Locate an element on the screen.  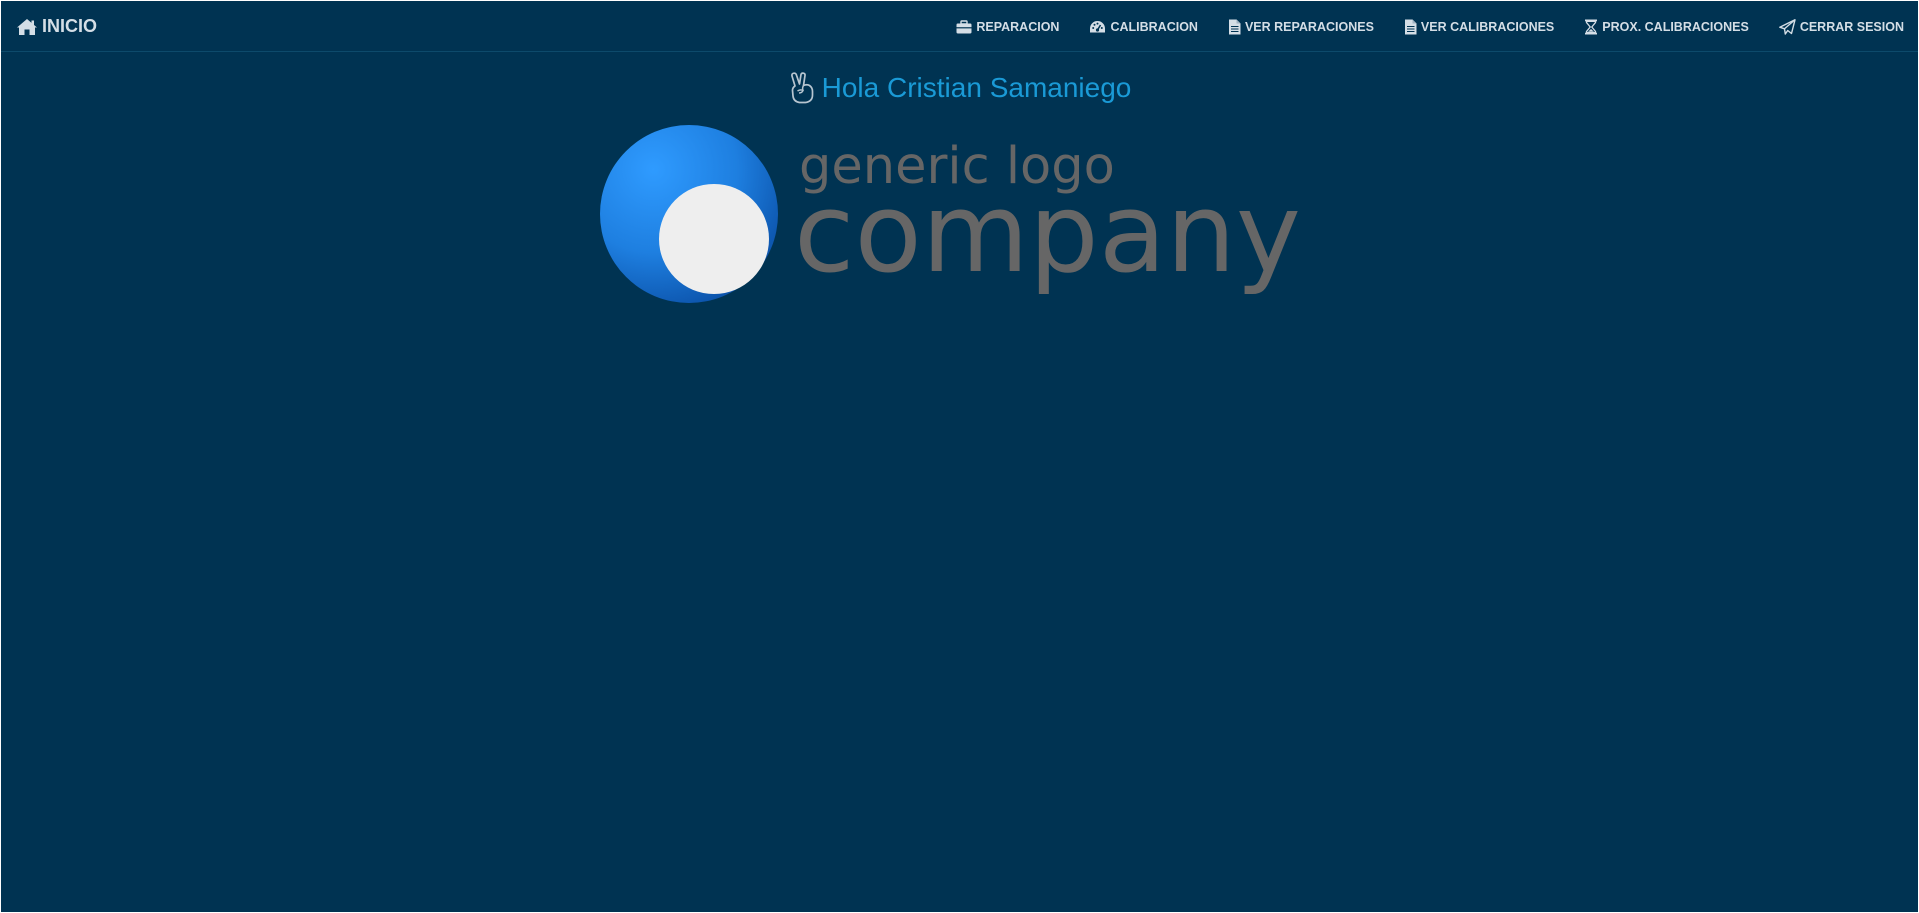
nav-prox-calibraciones: PROX. CALIBRACIONES is located at coordinates (1666, 27).